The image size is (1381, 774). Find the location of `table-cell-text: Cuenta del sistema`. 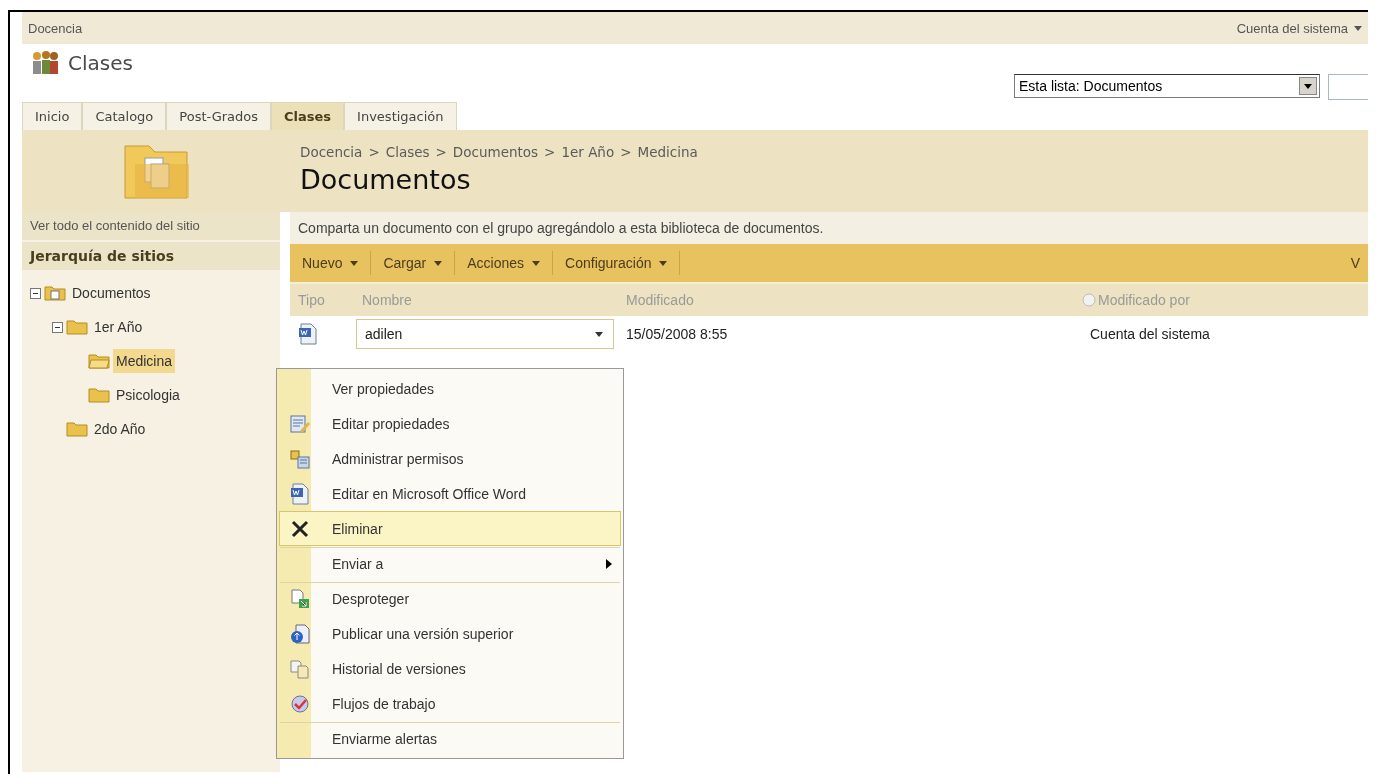

table-cell-text: Cuenta del sistema is located at coordinates (1150, 334).